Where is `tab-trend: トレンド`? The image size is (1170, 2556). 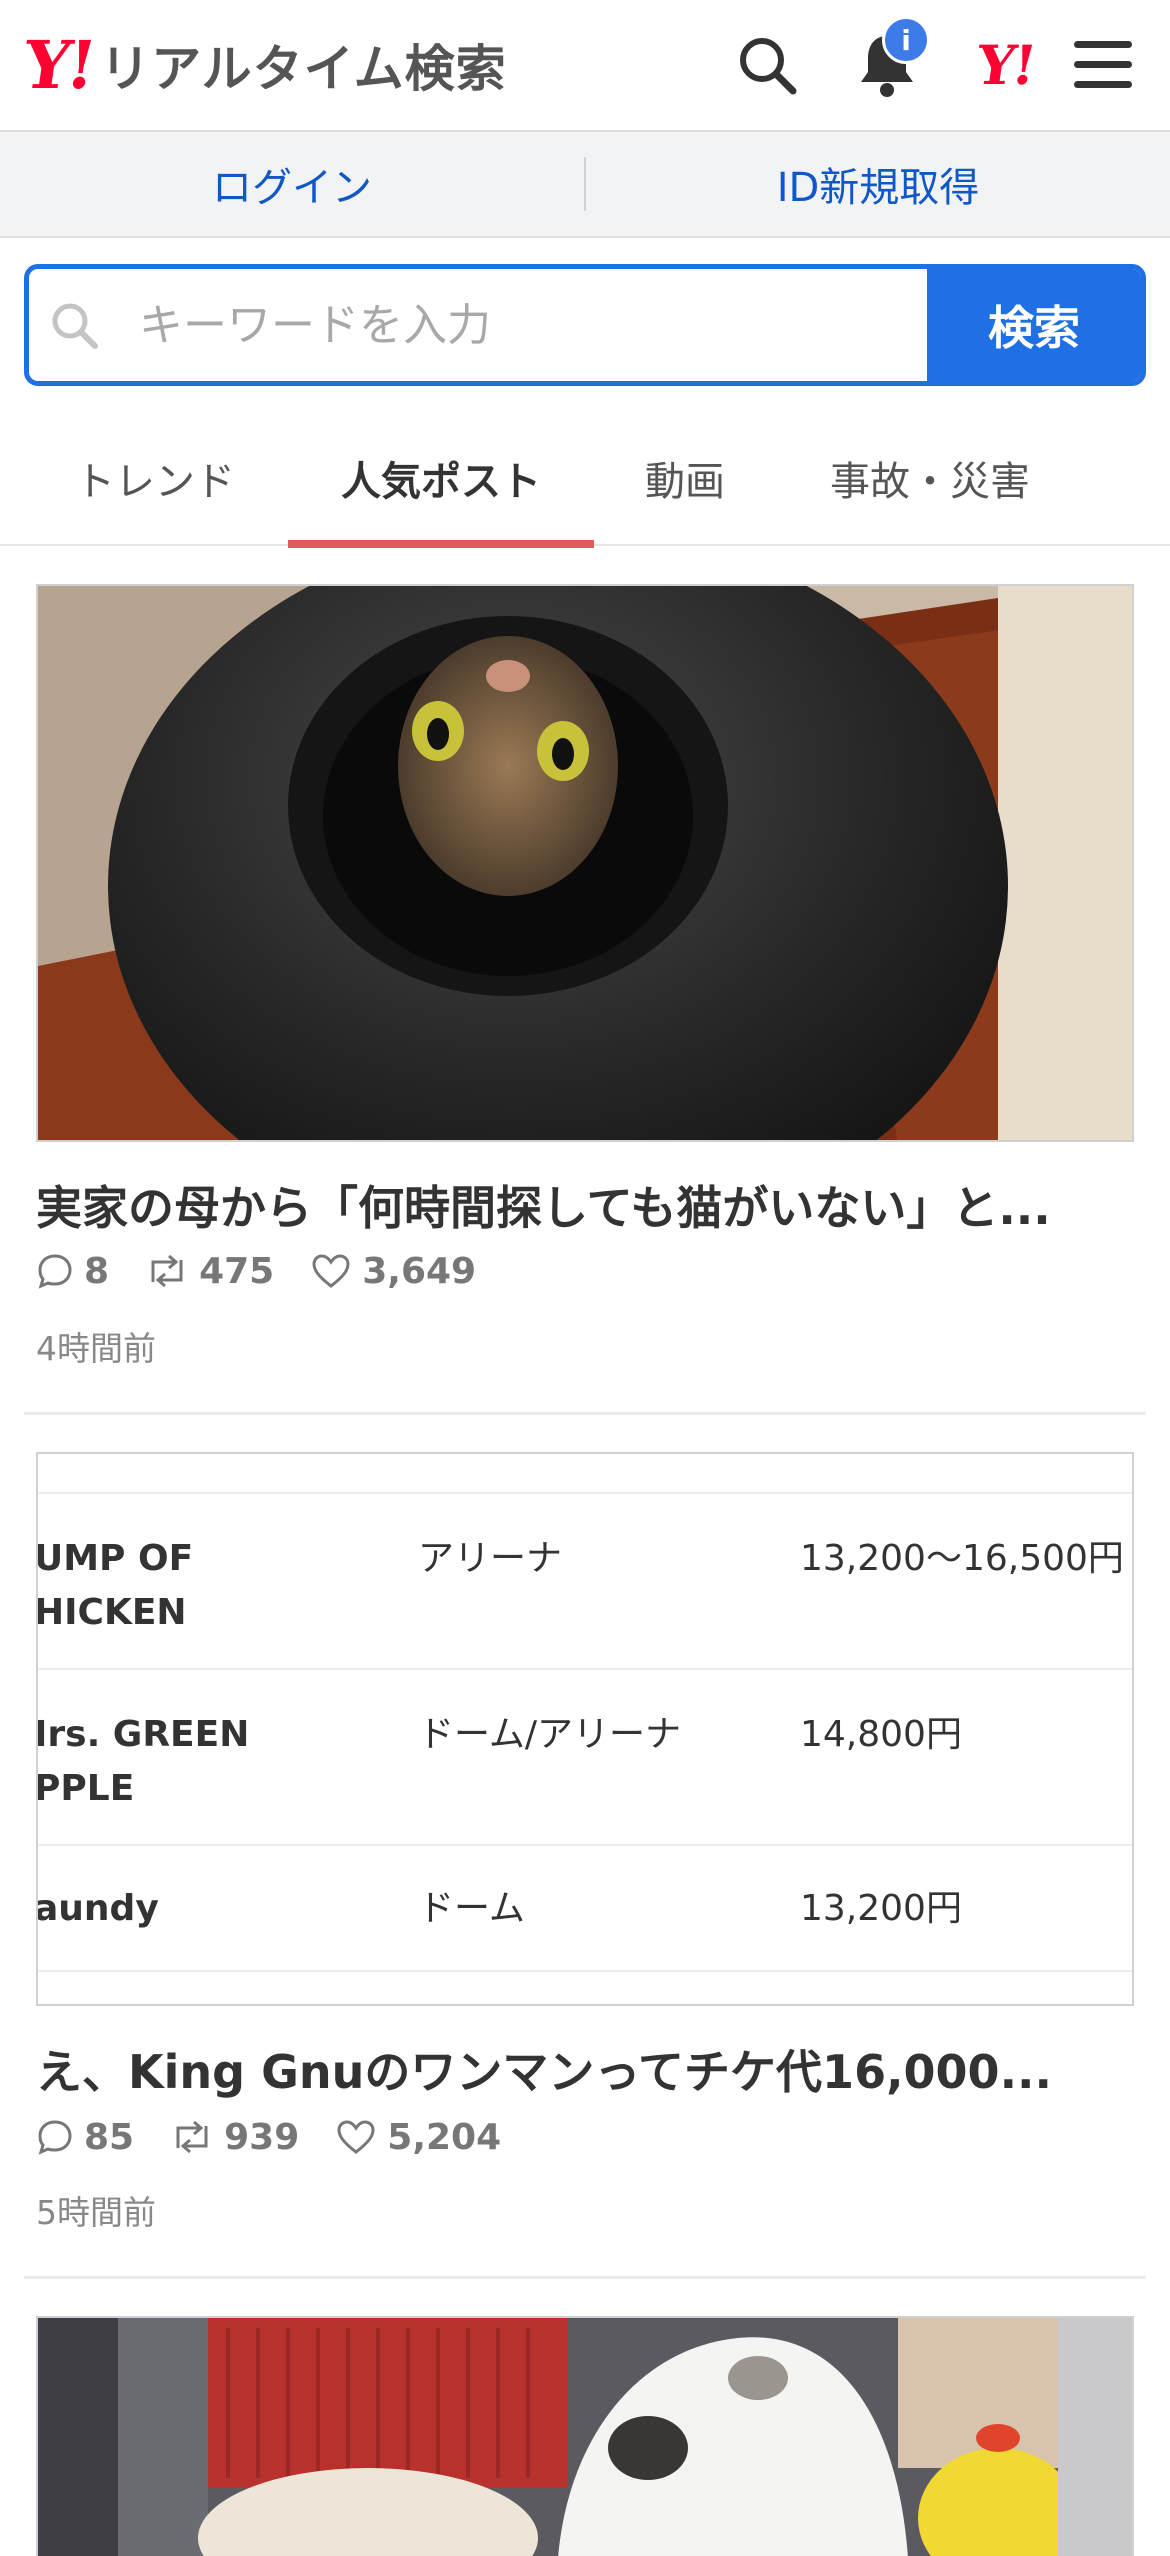
tab-trend: トレンド is located at coordinates (155, 478).